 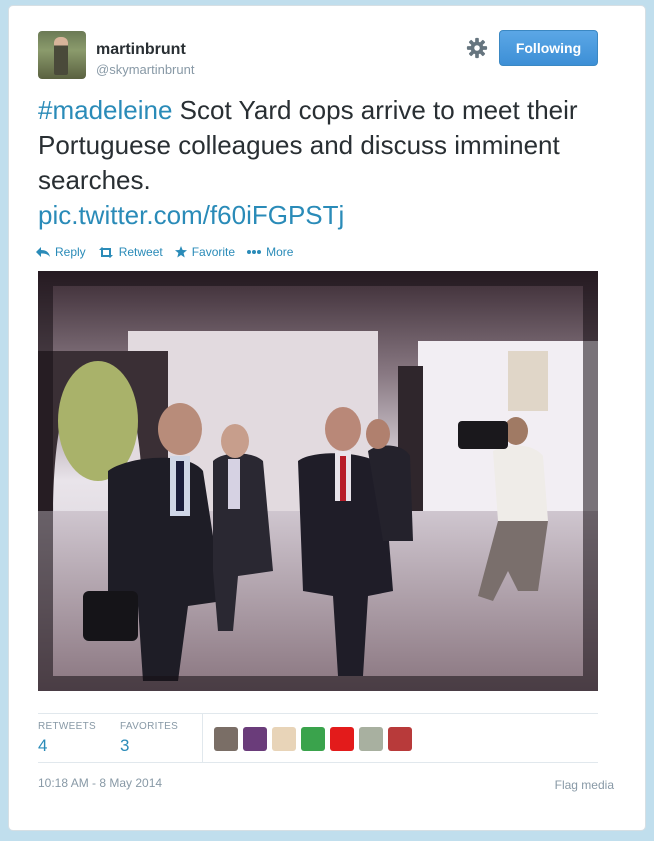 What do you see at coordinates (100, 783) in the screenshot?
I see `tweet-timestamp: 10:18 AM - 8 May 2014` at bounding box center [100, 783].